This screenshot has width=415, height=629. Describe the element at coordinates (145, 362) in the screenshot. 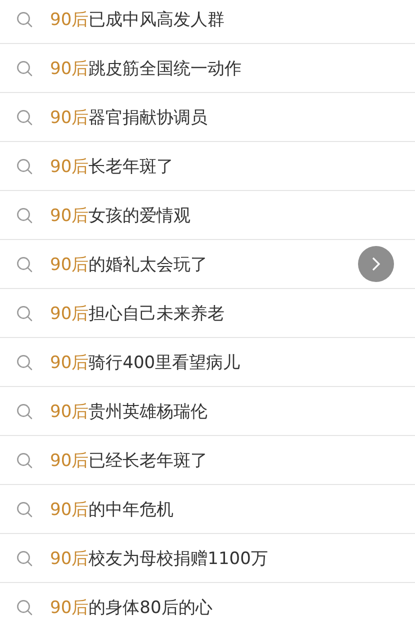

I see `search-suggestion: 90后骑行400里看望病儿` at that location.